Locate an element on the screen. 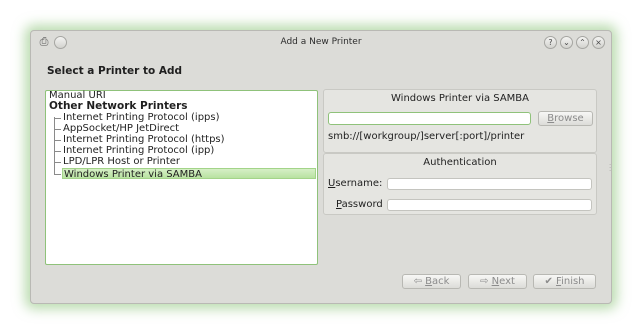  authentication-group: Authentication Username: Password is located at coordinates (460, 184).